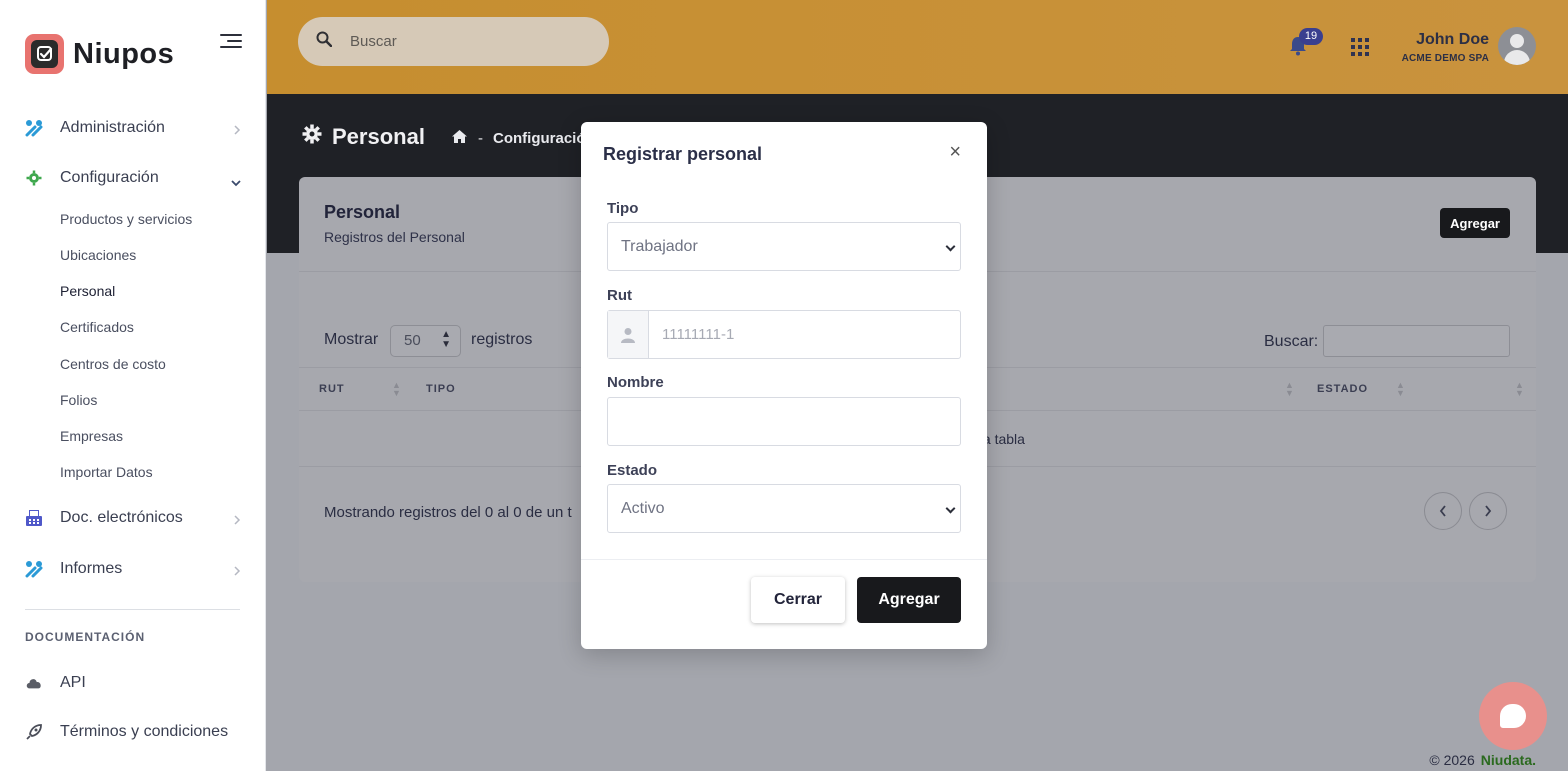 Image resolution: width=1568 pixels, height=771 pixels. What do you see at coordinates (394, 237) in the screenshot?
I see `card-subtitle: Registros del Personal` at bounding box center [394, 237].